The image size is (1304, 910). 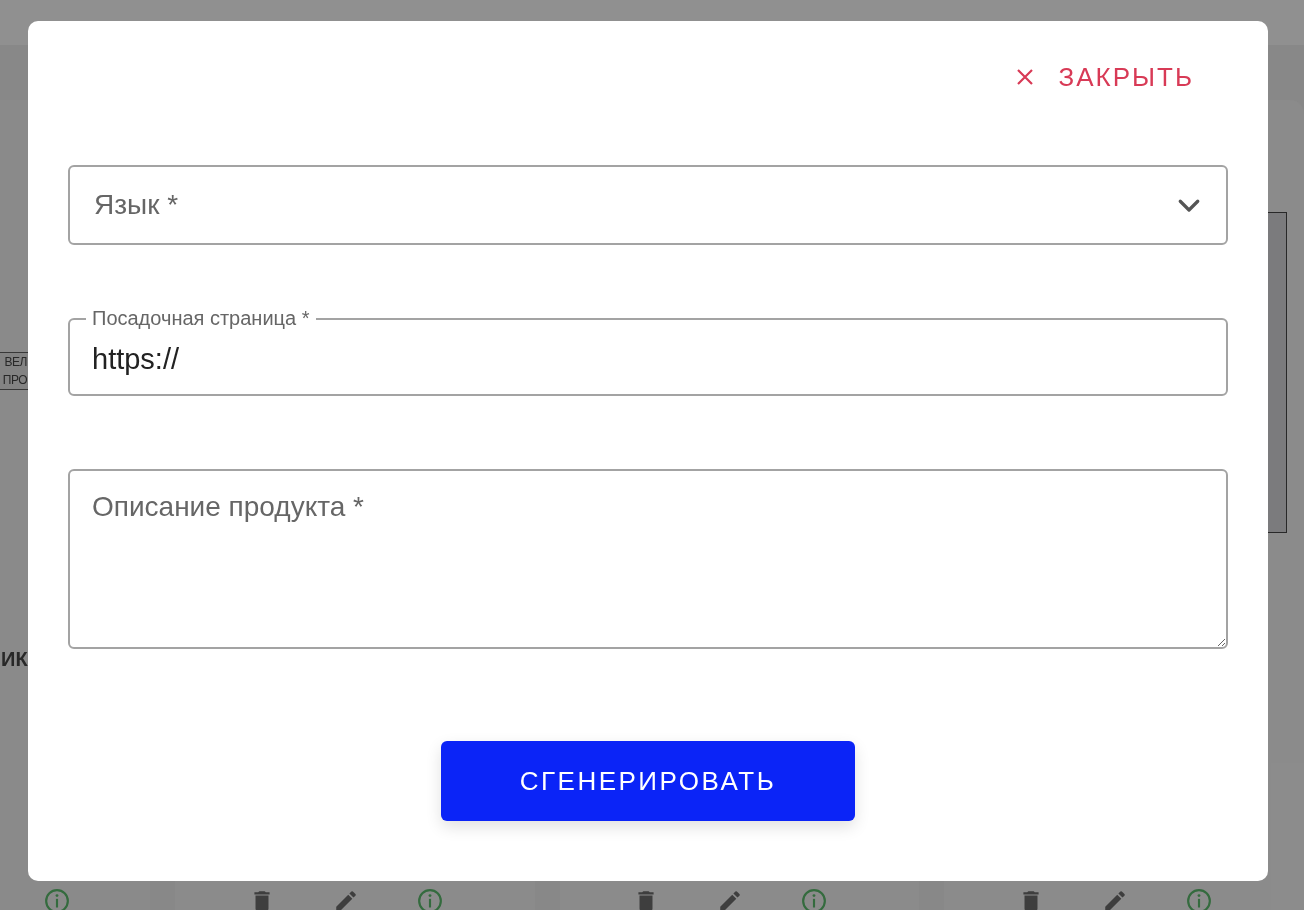 I want to click on card-title: ИК, so click(x=14, y=659).